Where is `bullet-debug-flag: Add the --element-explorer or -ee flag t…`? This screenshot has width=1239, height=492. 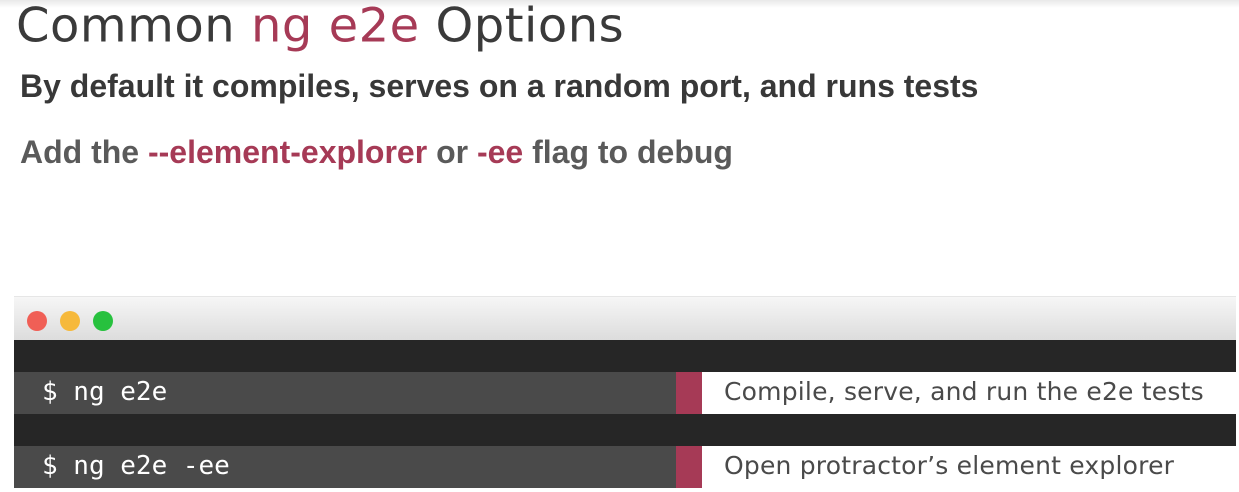
bullet-debug-flag: Add the --element-explorer or -ee flag t… is located at coordinates (376, 152).